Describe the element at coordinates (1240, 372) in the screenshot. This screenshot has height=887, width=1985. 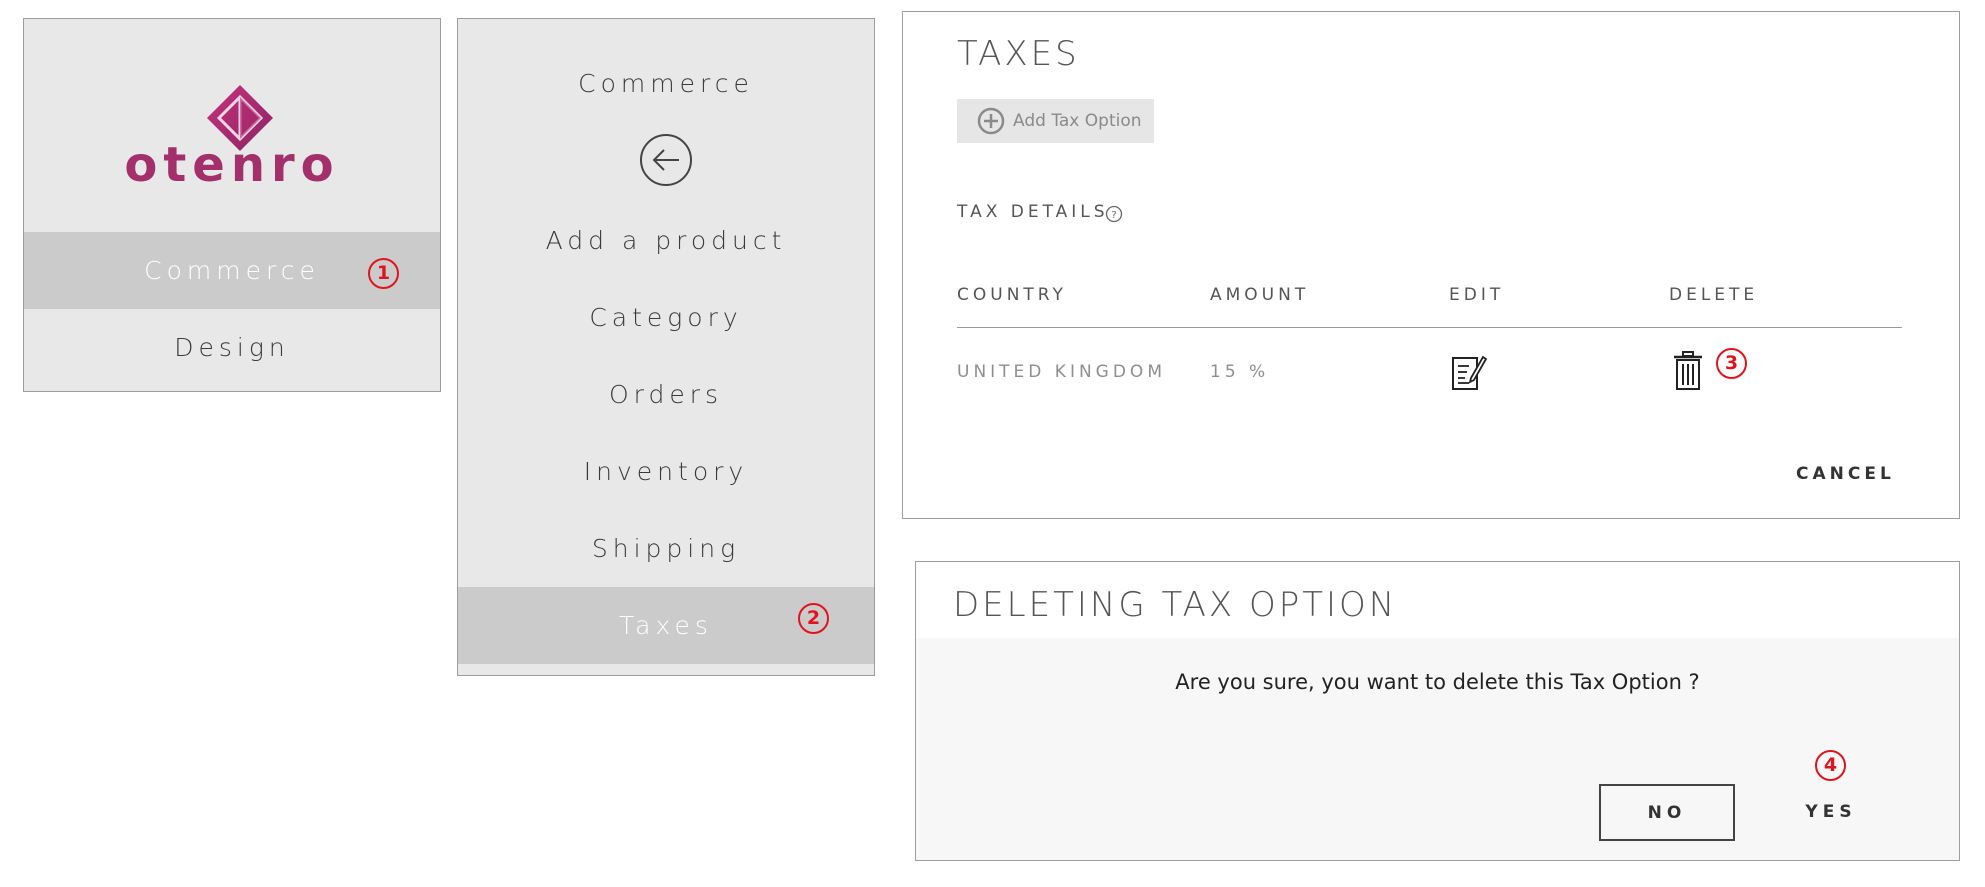
I see `tax-amount-cell: 15 %` at that location.